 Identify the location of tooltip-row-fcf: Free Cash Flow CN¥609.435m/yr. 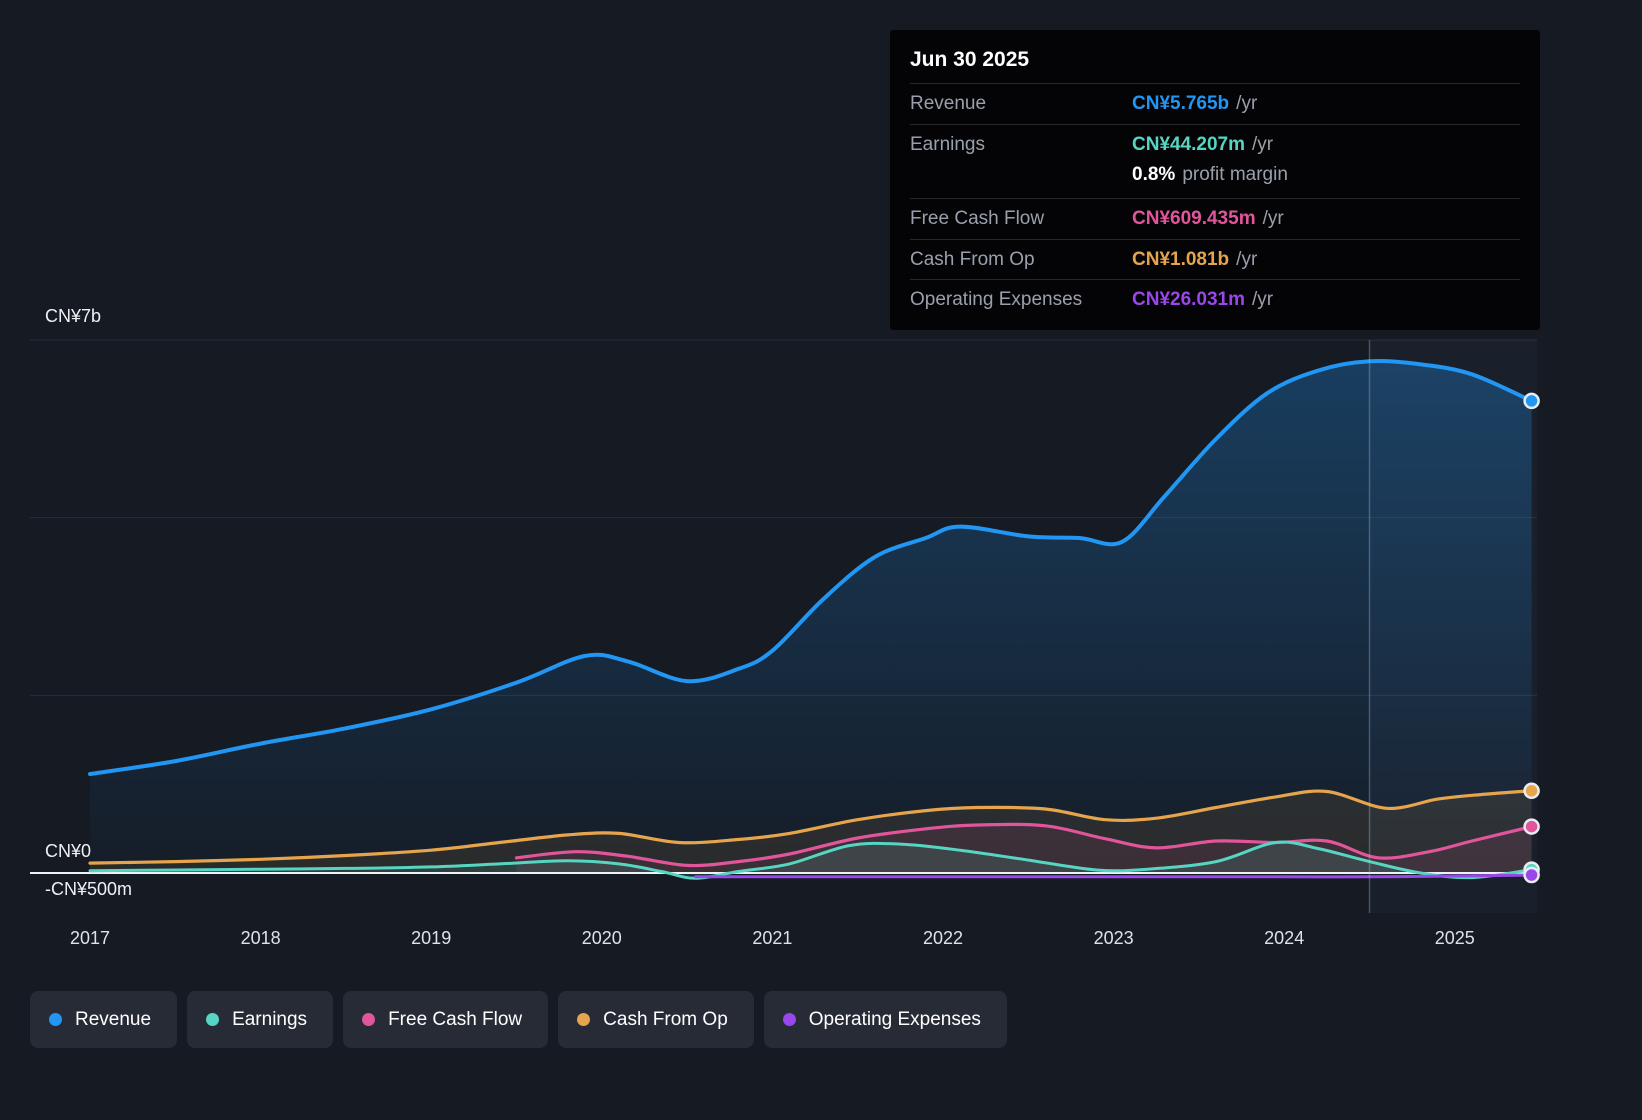
(1215, 218).